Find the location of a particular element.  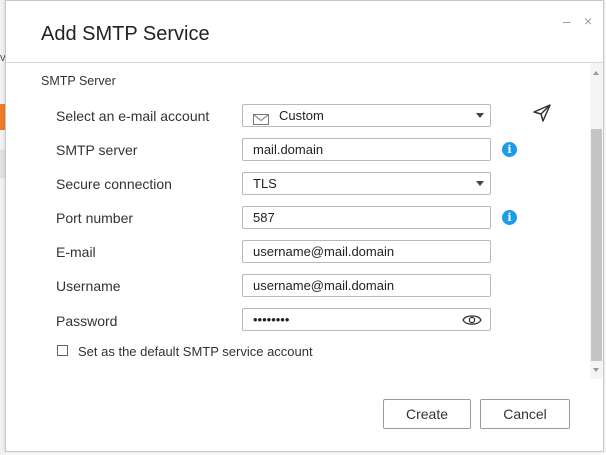

password-value: •••••••• is located at coordinates (271, 319).